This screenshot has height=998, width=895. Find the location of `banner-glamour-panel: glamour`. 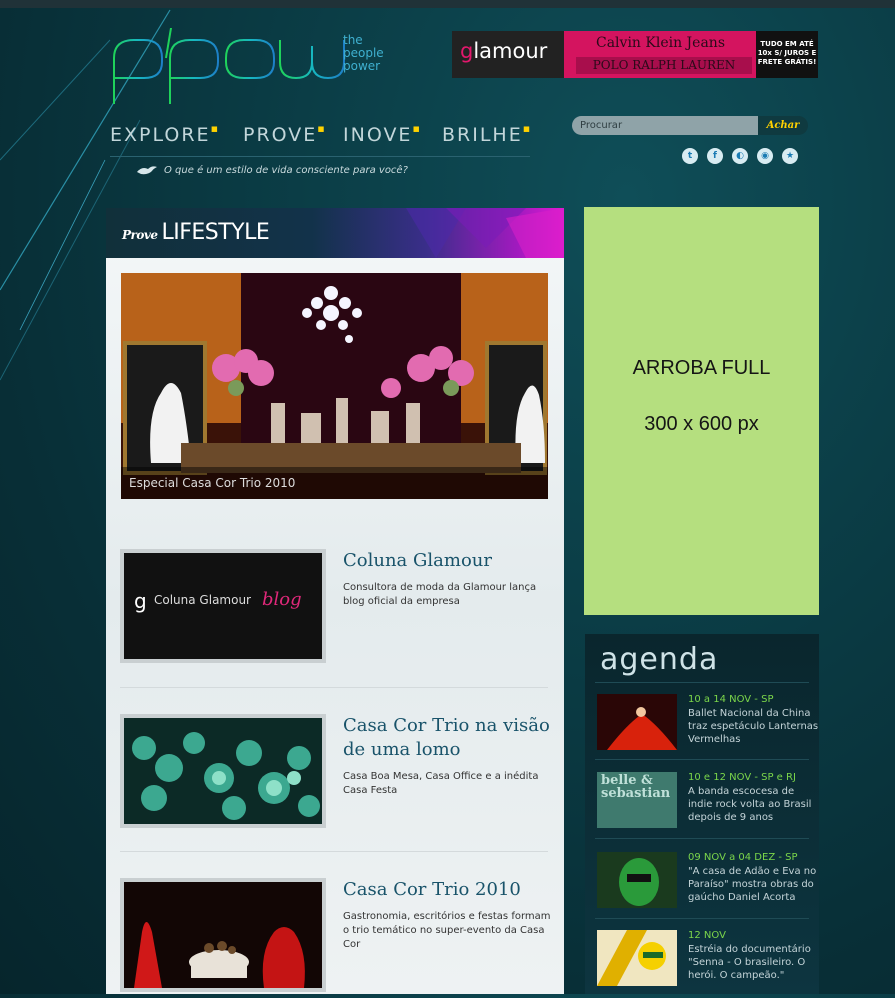

banner-glamour-panel: glamour is located at coordinates (508, 54).